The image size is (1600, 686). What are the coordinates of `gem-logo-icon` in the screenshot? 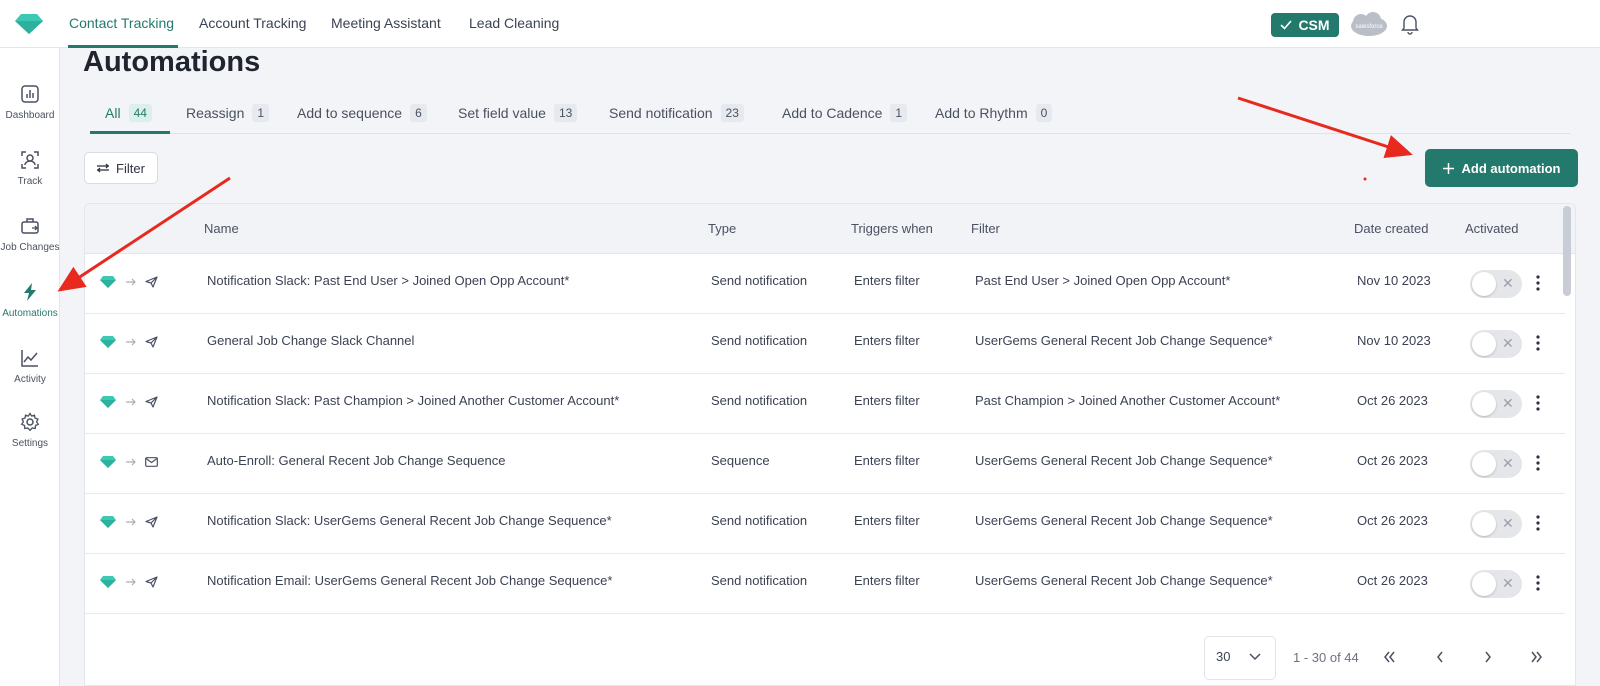 It's located at (29, 24).